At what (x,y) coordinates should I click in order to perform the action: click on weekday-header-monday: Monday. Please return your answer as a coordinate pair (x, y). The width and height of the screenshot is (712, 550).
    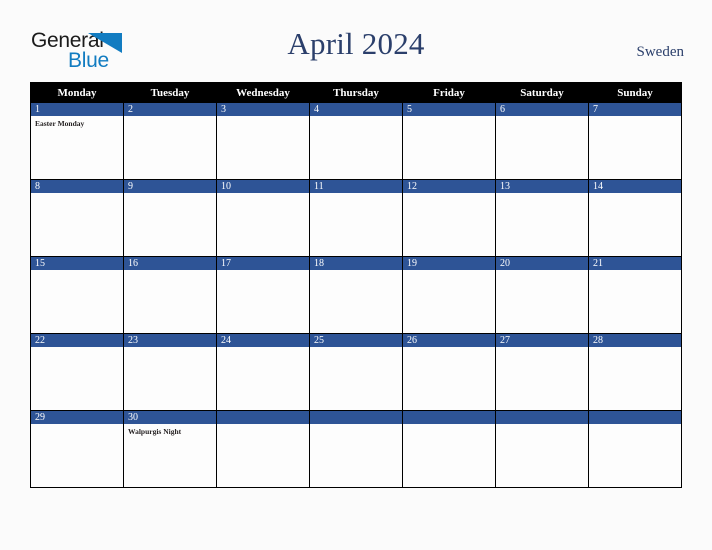
    Looking at the image, I should click on (77, 92).